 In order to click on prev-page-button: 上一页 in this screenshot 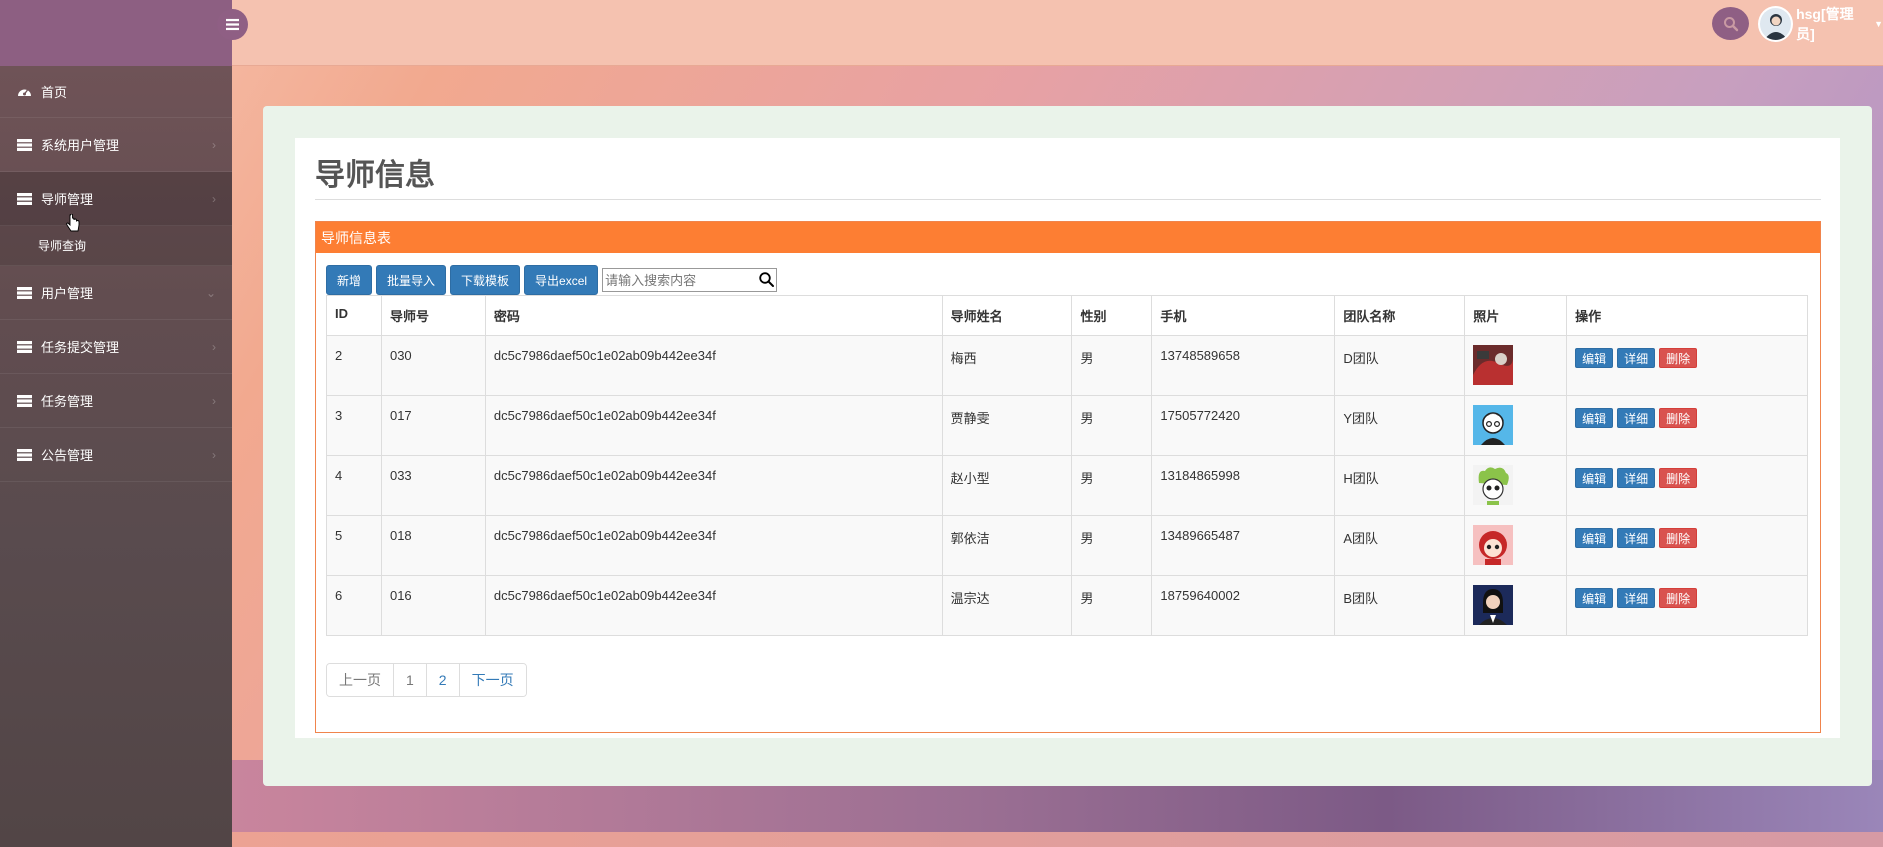, I will do `click(360, 680)`.